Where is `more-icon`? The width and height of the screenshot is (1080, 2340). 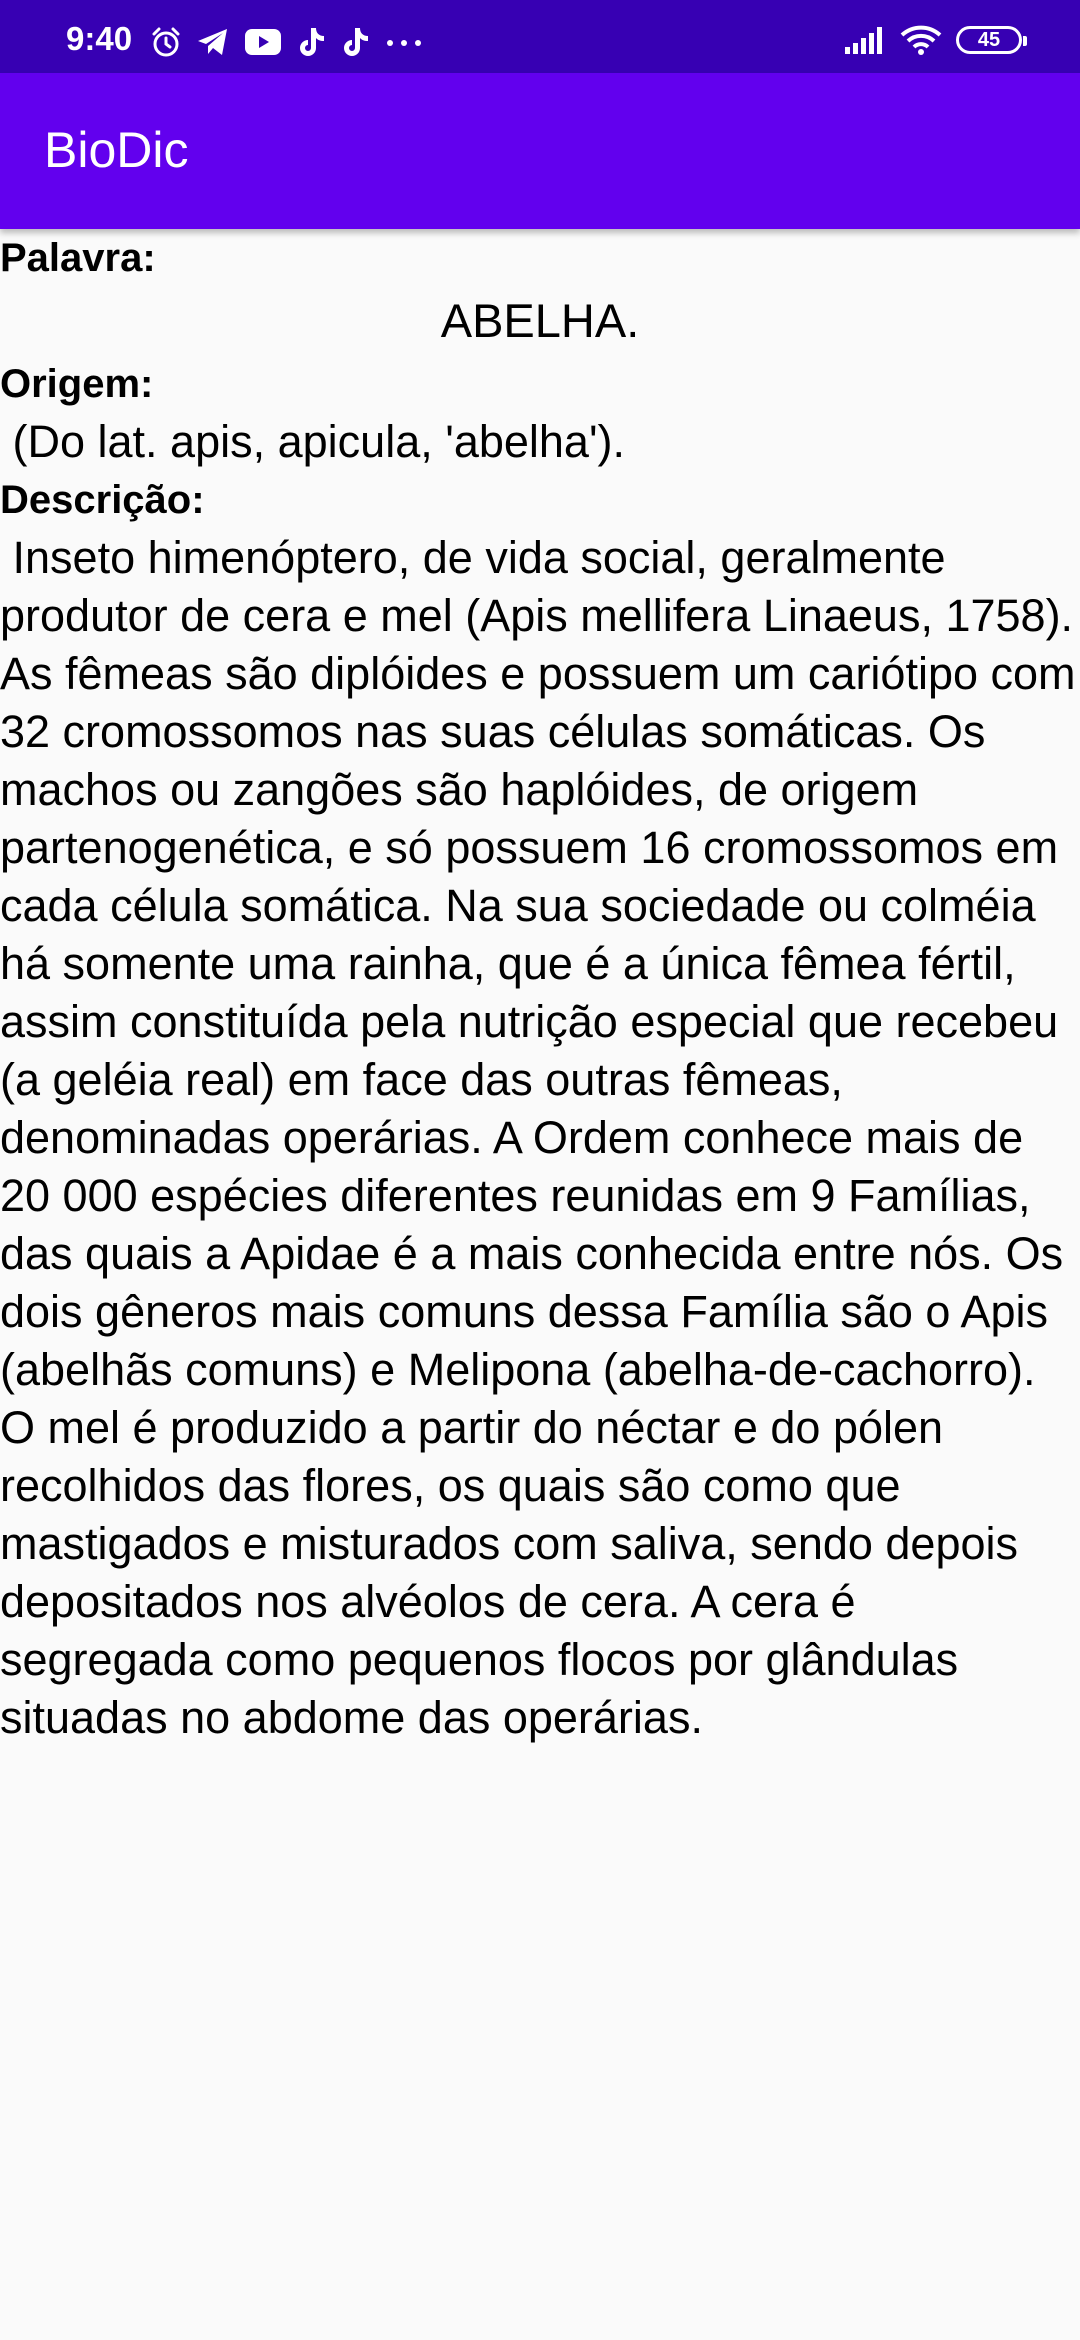 more-icon is located at coordinates (404, 43).